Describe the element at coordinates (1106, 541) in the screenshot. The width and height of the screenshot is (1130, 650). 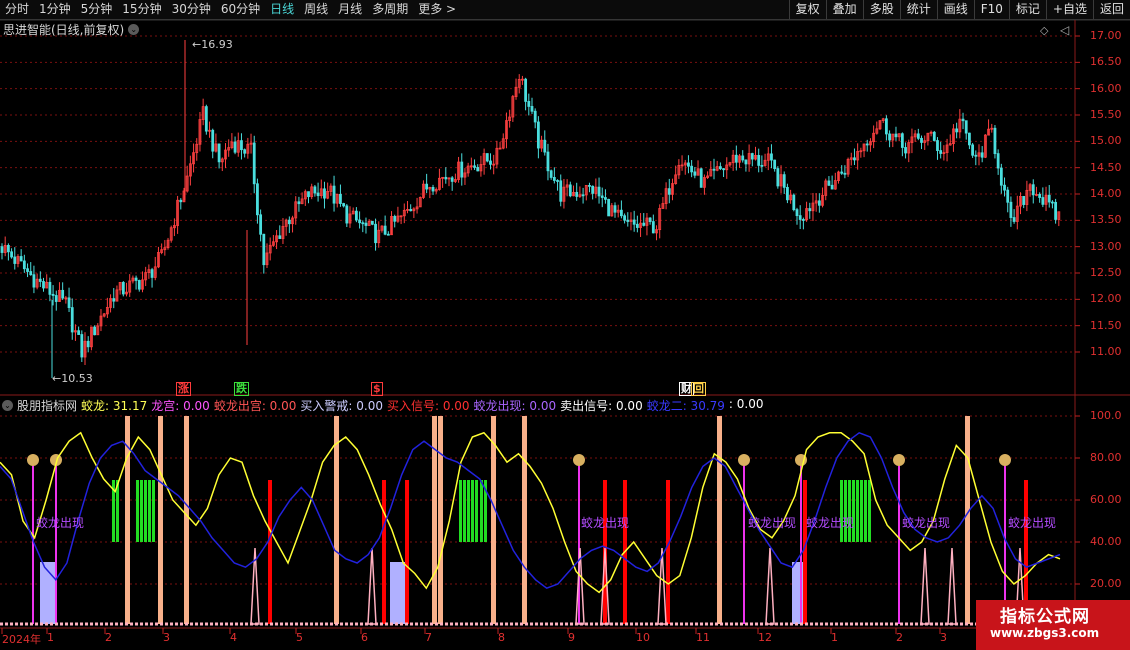
I see `indicator-tick-label: 40.00` at that location.